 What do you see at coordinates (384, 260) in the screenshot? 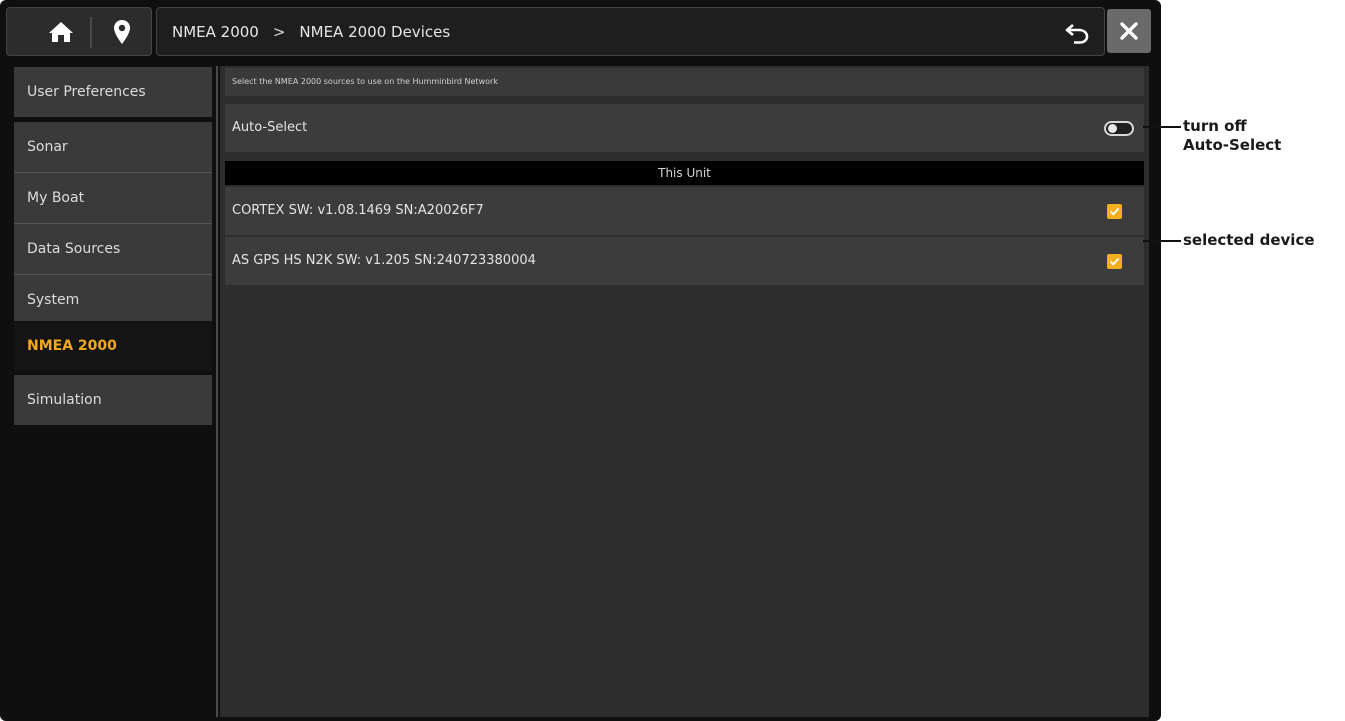
I see `device-label: AS GPS HS N2K SW: v1.205 SN:240723380004` at bounding box center [384, 260].